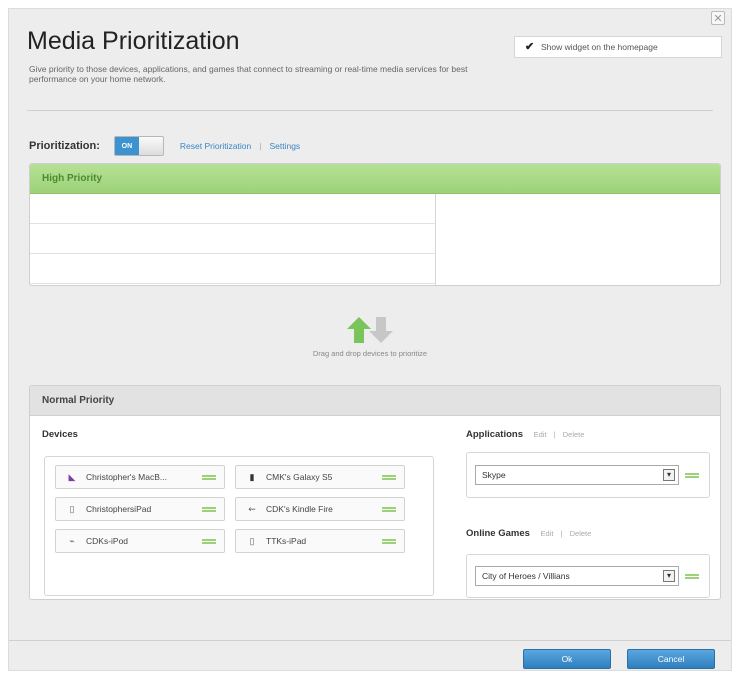  I want to click on show-widget-option: ✔ Show widget on the homepage, so click(618, 47).